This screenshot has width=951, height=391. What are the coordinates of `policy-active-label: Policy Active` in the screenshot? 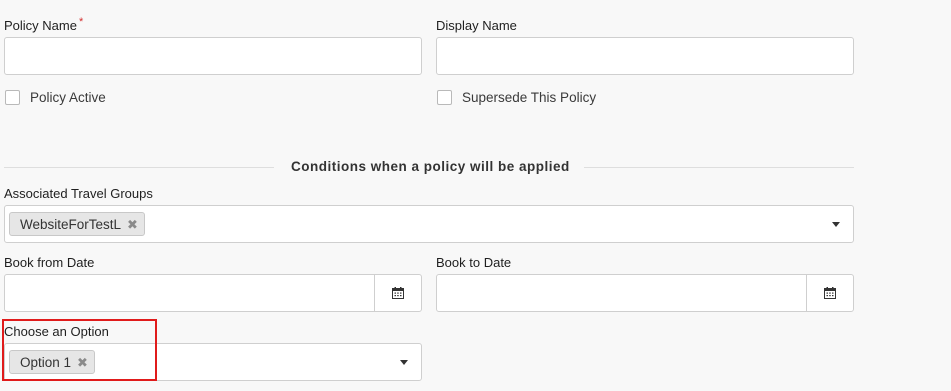 It's located at (68, 97).